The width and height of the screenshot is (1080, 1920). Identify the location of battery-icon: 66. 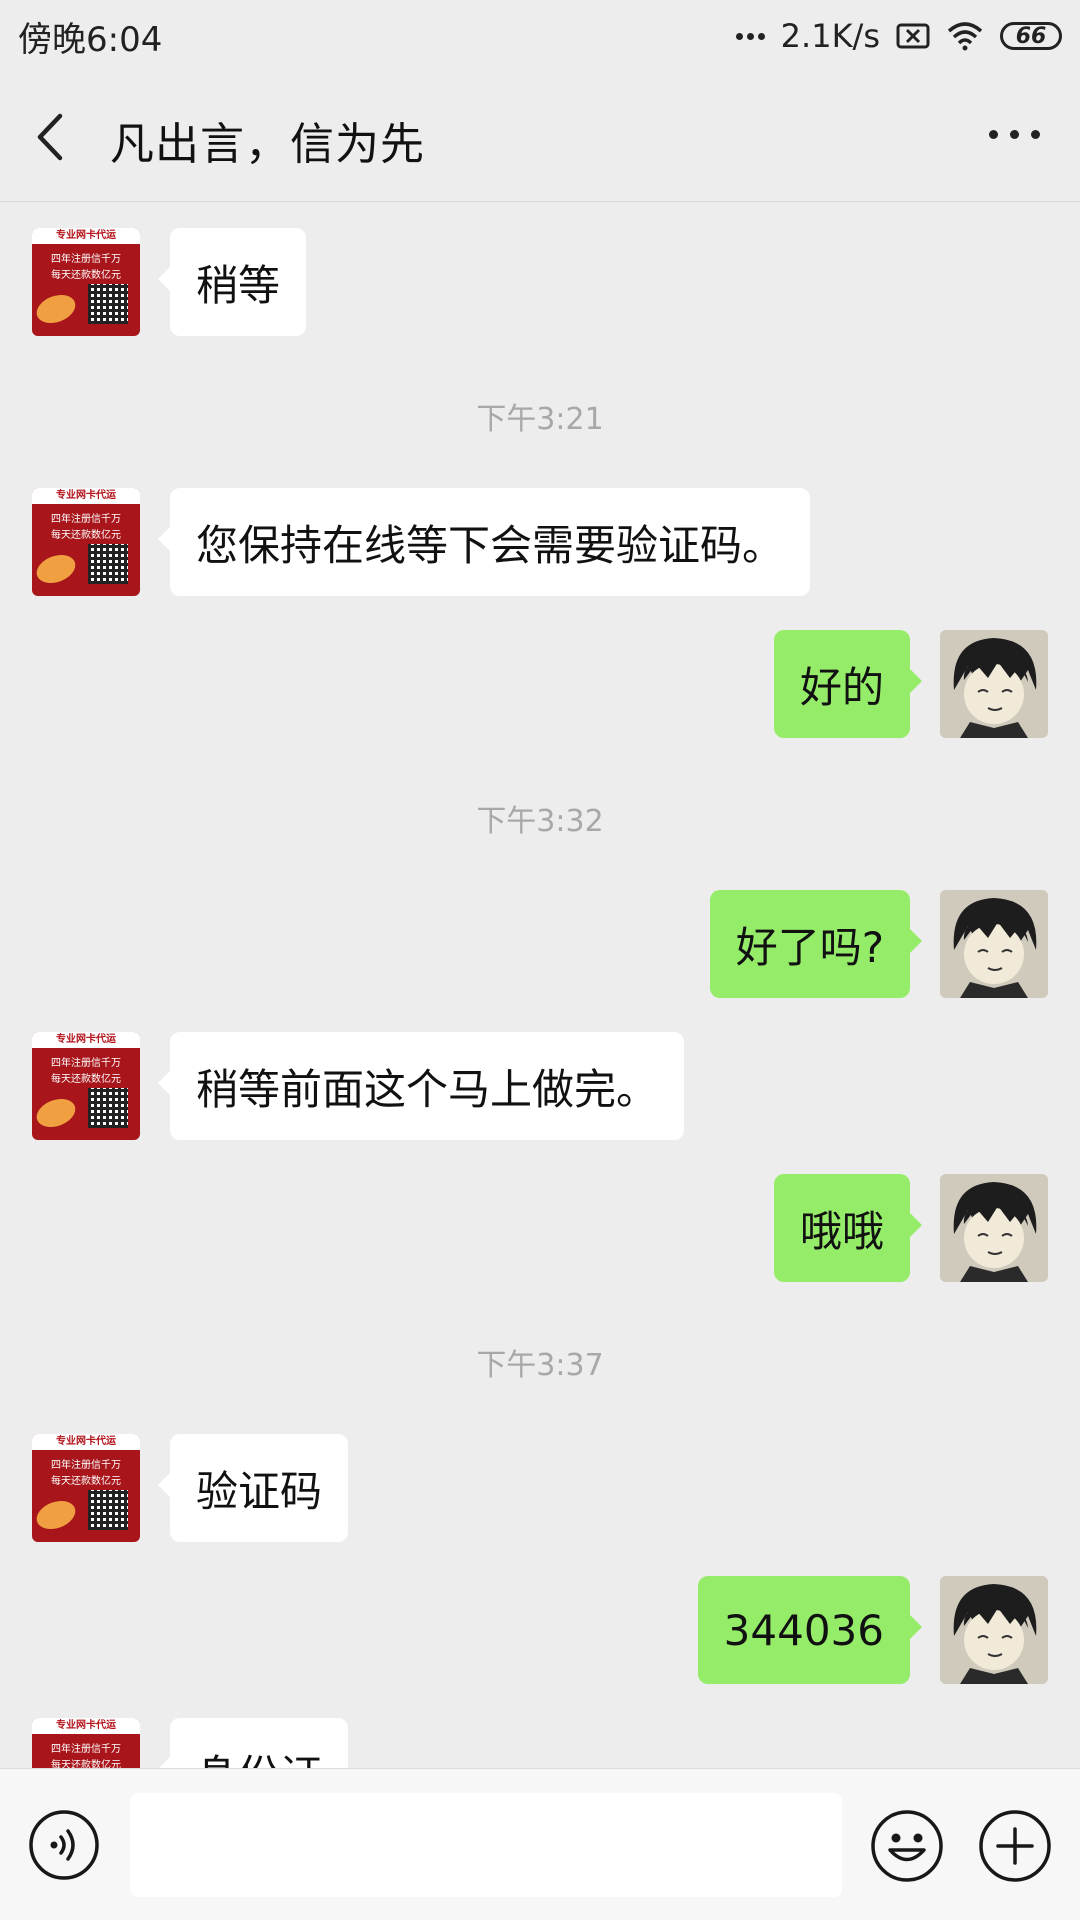
(1031, 36).